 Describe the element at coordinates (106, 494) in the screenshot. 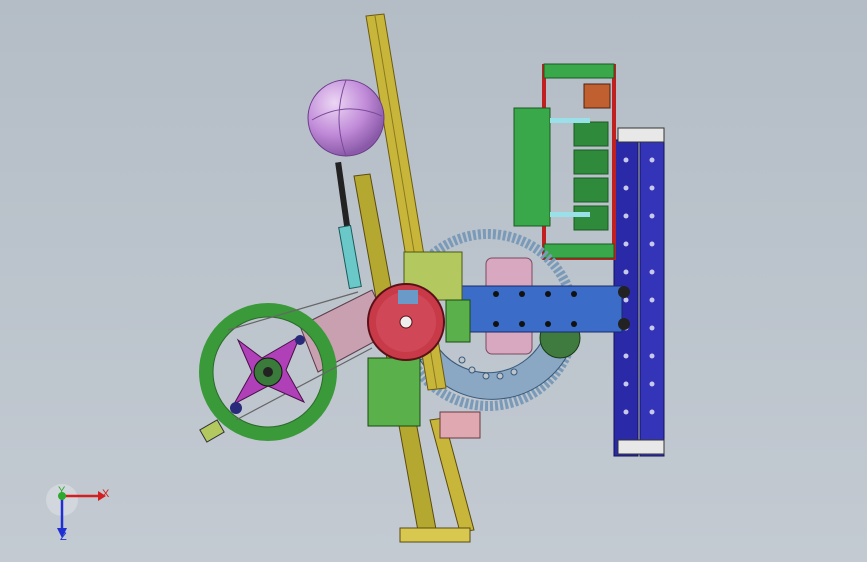

I see `x-axis-label: X` at that location.